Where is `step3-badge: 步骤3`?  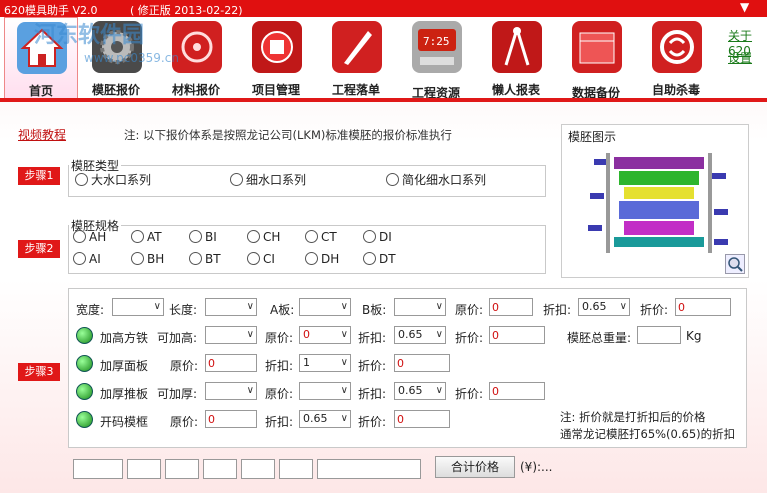 step3-badge: 步骤3 is located at coordinates (39, 372).